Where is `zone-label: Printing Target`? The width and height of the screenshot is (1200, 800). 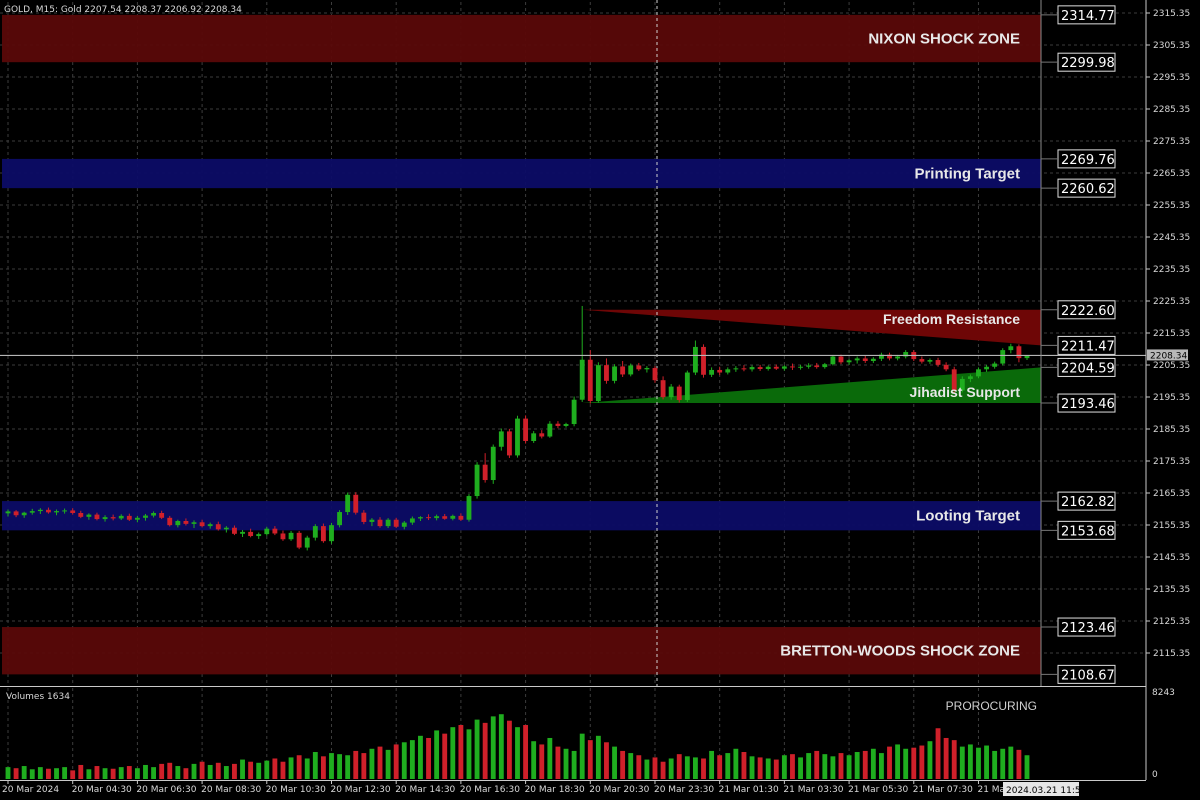
zone-label: Printing Target is located at coordinates (967, 174).